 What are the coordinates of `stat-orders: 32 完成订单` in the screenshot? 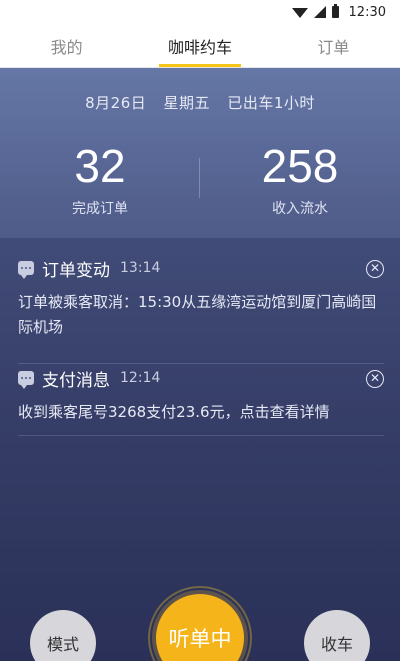 It's located at (100, 179).